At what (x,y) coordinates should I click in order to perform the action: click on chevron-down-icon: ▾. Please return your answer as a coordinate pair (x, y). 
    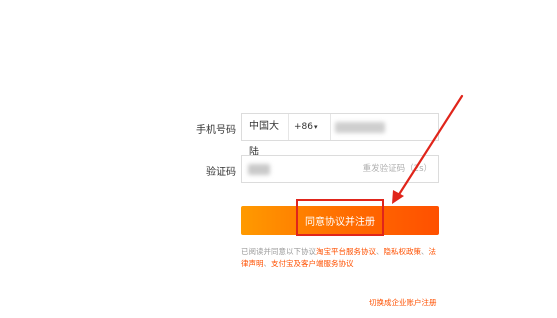
    Looking at the image, I should click on (316, 127).